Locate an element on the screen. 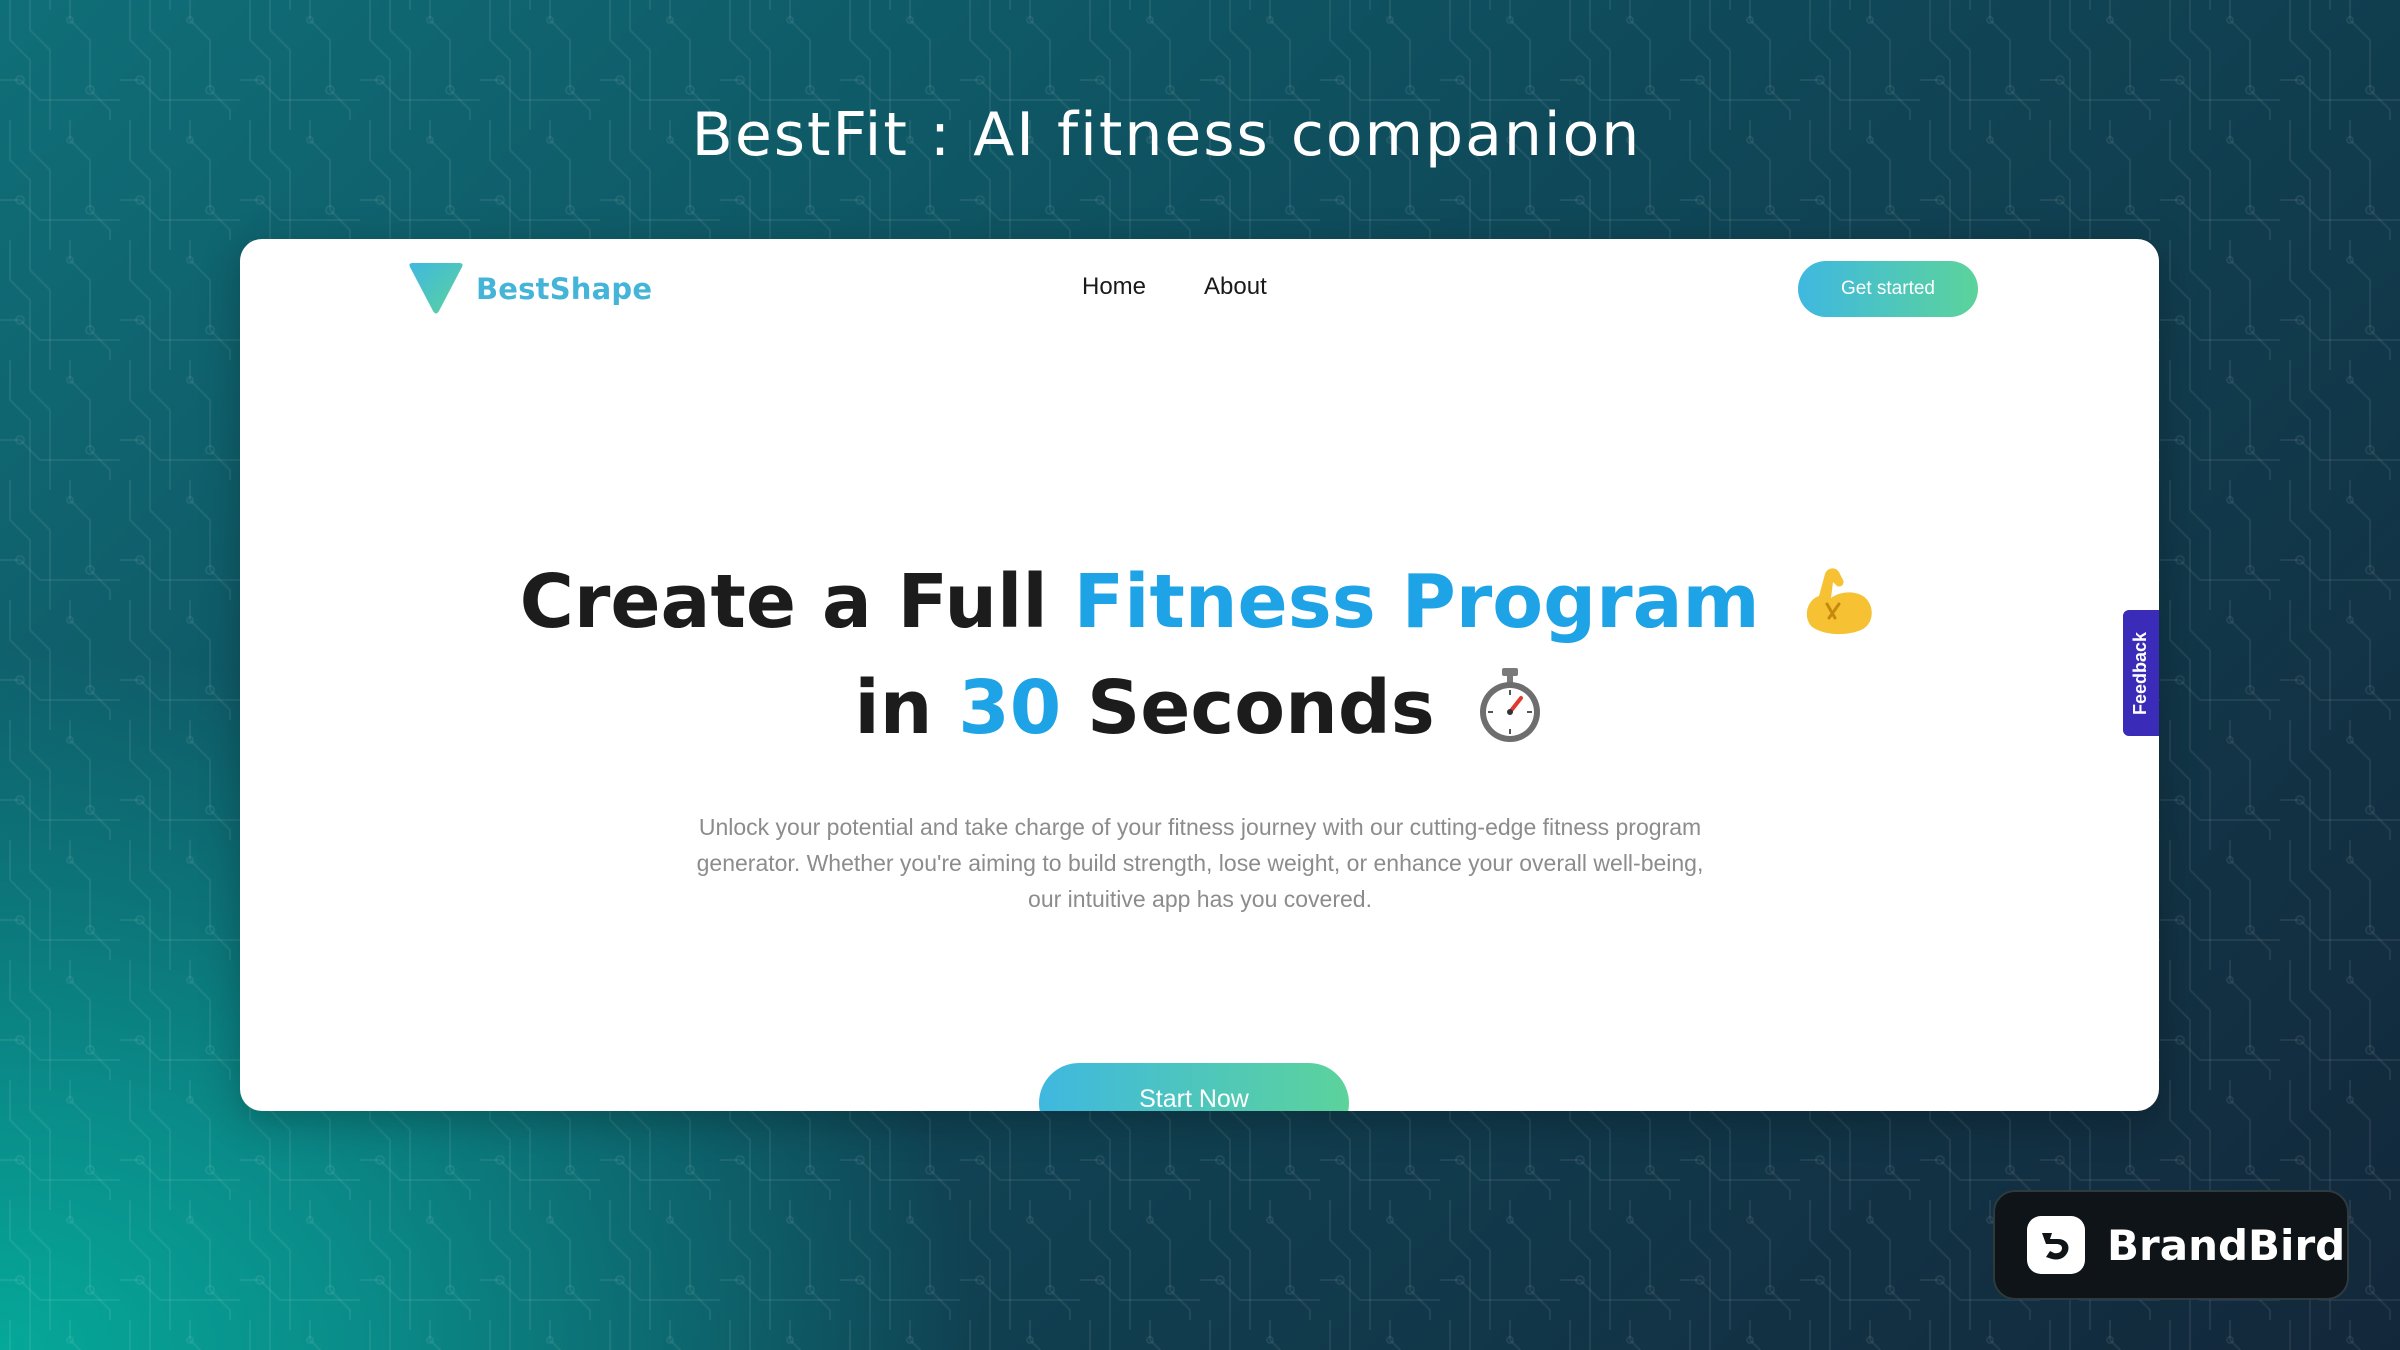  feedback-tab: Feedback is located at coordinates (2141, 673).